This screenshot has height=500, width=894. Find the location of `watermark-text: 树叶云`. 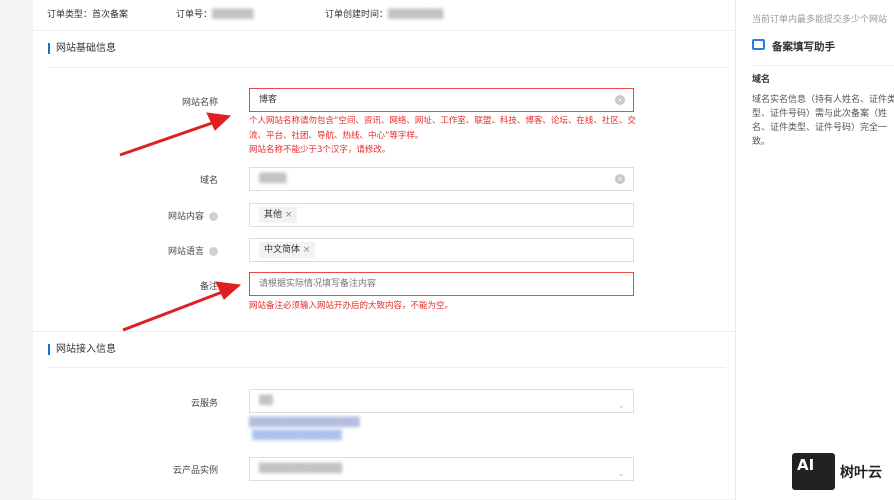

watermark-text: 树叶云 is located at coordinates (861, 473).